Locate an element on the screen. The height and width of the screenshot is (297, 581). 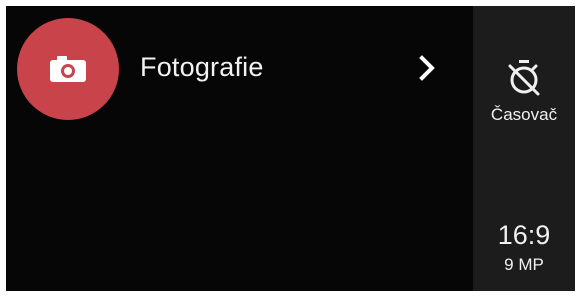
aspect-ratio-button: 16:9 9 MP is located at coordinates (524, 251).